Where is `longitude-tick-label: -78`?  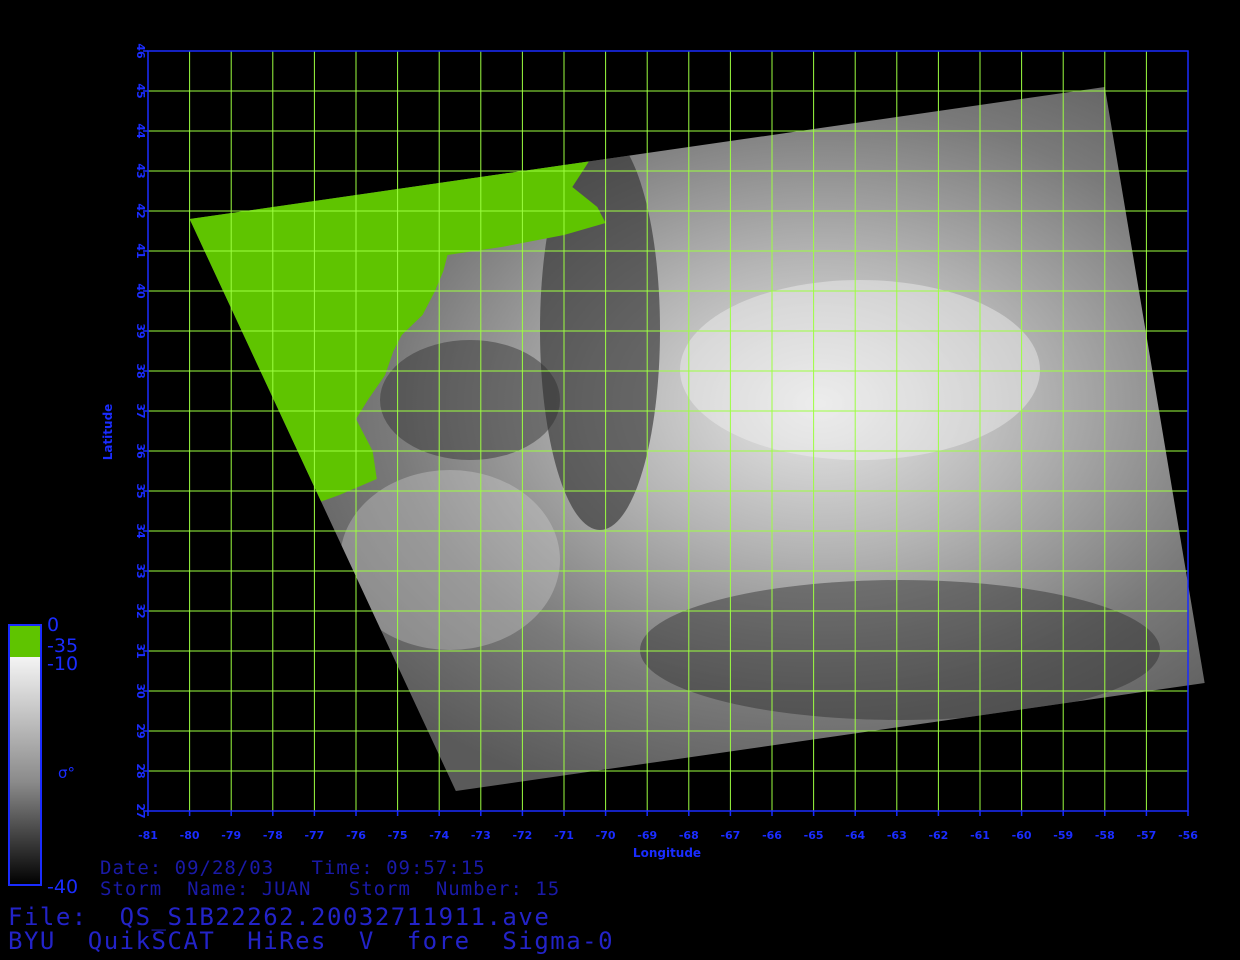 longitude-tick-label: -78 is located at coordinates (273, 835).